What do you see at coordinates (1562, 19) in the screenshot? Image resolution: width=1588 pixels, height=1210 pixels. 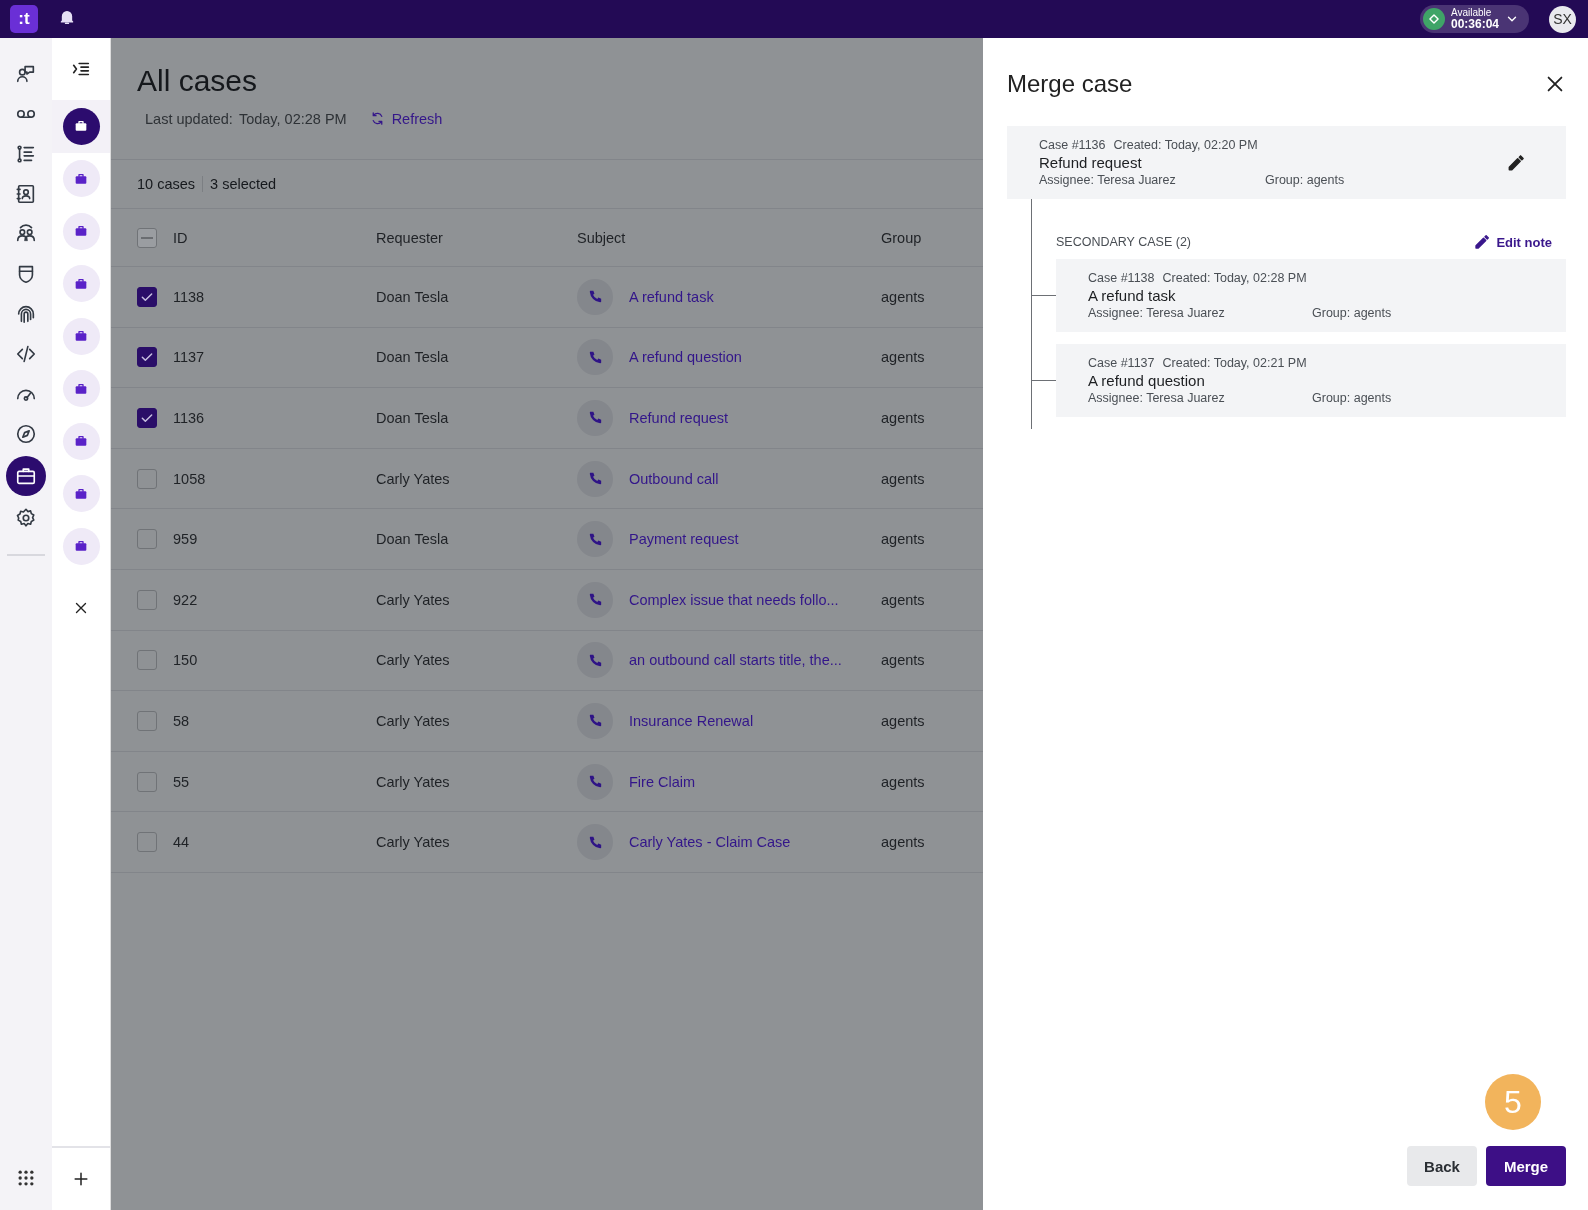 I see `user-avatar: SX` at bounding box center [1562, 19].